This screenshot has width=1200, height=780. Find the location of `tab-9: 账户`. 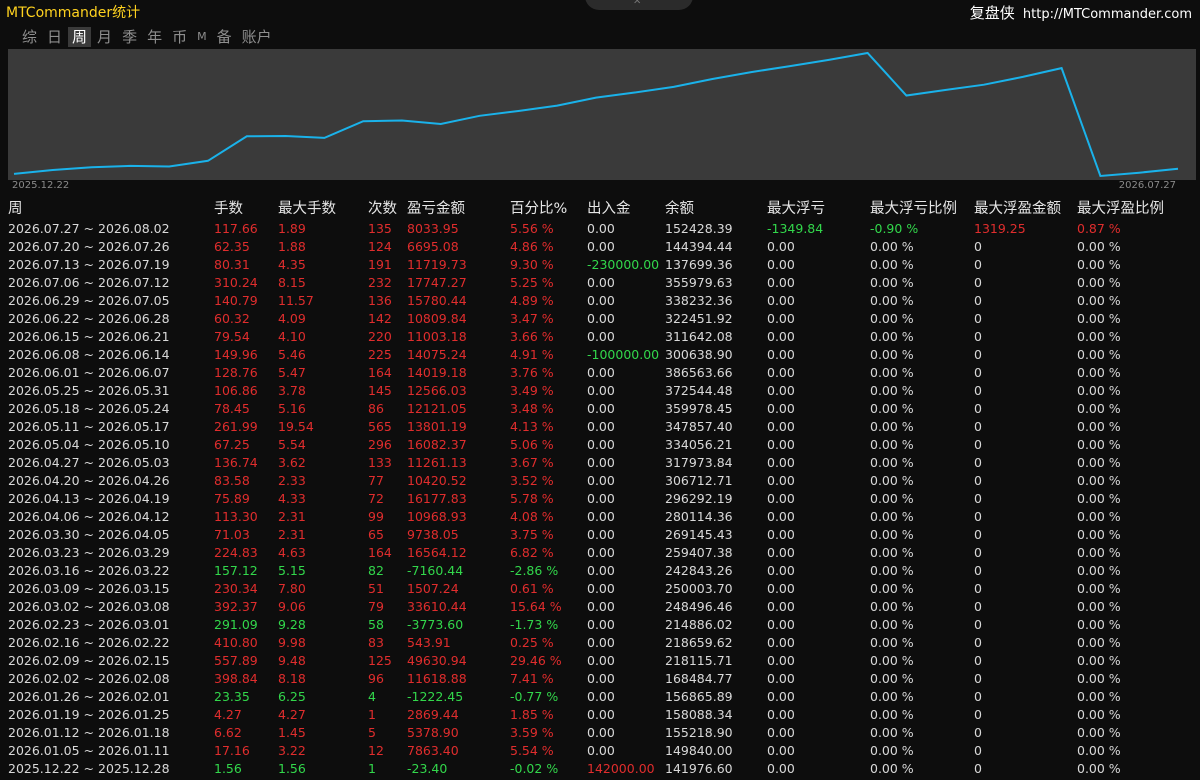

tab-9: 账户 is located at coordinates (257, 37).